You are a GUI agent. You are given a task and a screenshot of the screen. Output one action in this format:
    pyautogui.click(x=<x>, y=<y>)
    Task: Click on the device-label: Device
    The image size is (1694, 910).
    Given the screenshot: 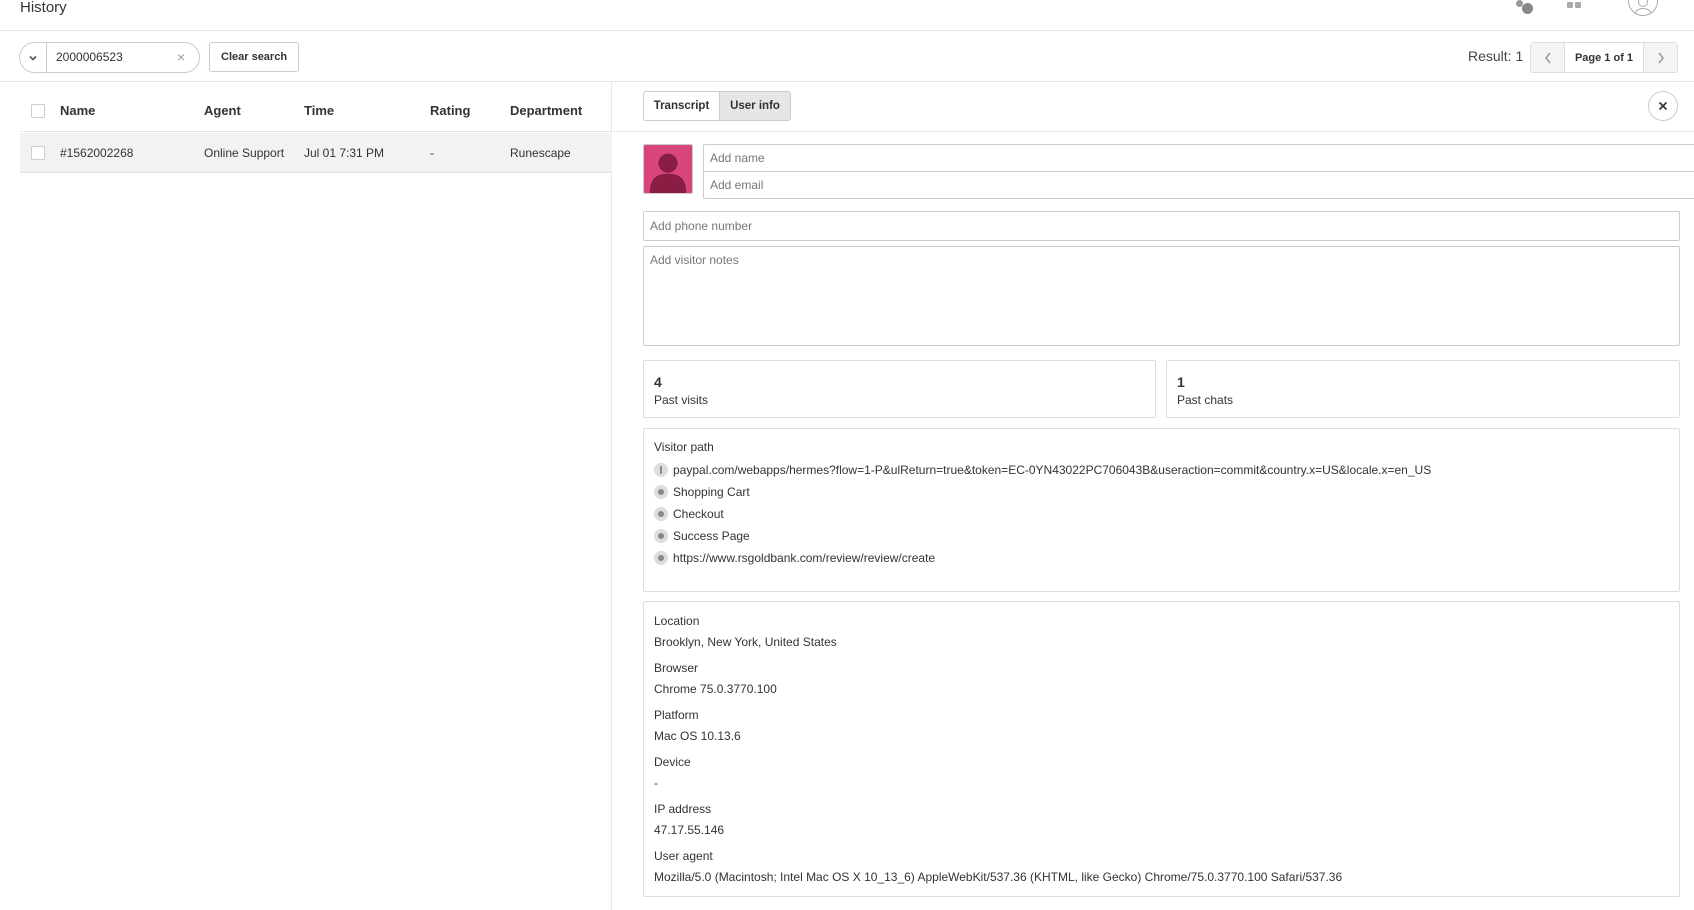 What is the action you would take?
    pyautogui.click(x=672, y=762)
    